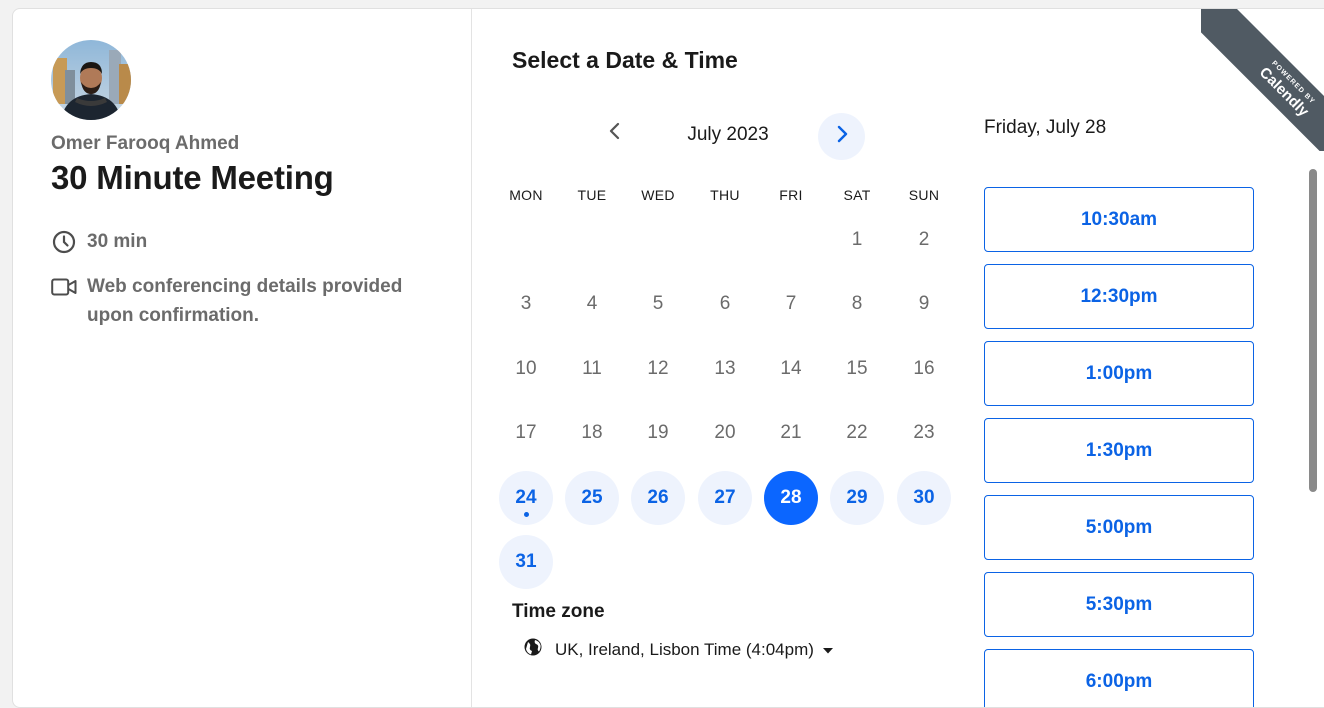 Image resolution: width=1324 pixels, height=708 pixels. I want to click on day-number: 8, so click(857, 303).